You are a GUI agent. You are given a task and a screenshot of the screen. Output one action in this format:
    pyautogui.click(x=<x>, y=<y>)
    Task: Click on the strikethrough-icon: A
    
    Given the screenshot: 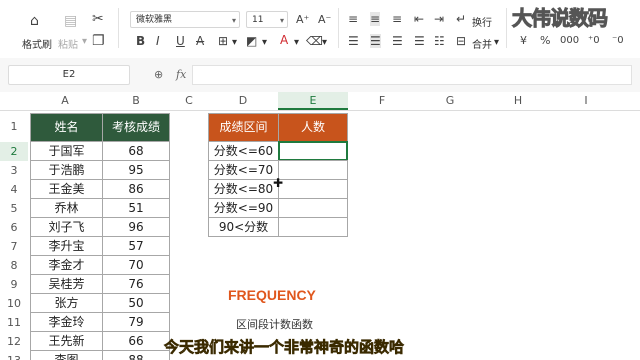 What is the action you would take?
    pyautogui.click(x=200, y=41)
    